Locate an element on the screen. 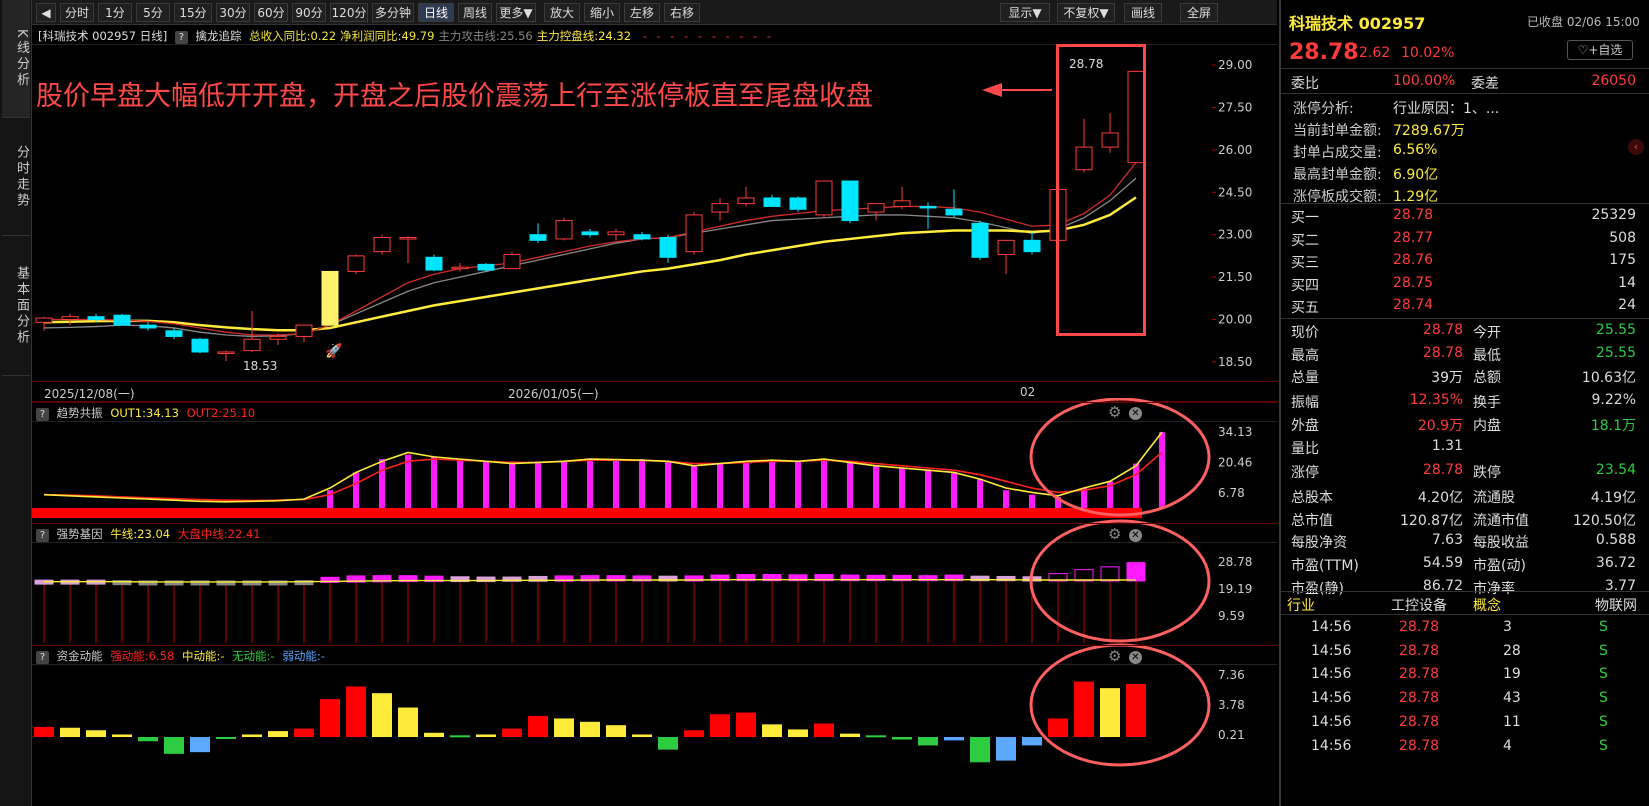  bid-row: 买二 28.77 508 is located at coordinates (1465, 239).